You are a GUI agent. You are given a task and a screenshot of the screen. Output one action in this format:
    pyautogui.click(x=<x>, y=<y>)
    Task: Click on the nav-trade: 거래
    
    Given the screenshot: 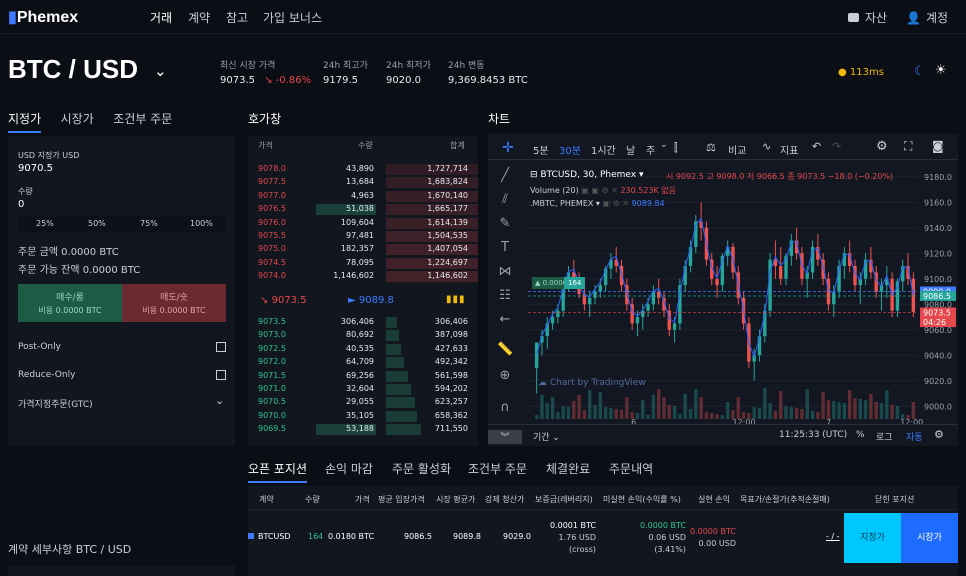 What is the action you would take?
    pyautogui.click(x=161, y=17)
    